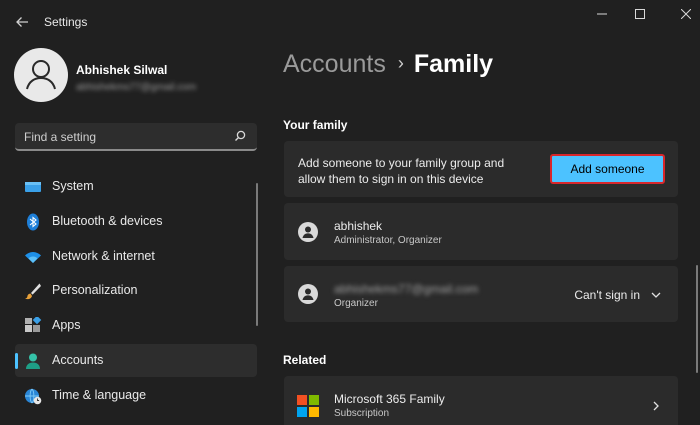 The width and height of the screenshot is (700, 425). I want to click on sidebar-item-label: Apps, so click(66, 325).